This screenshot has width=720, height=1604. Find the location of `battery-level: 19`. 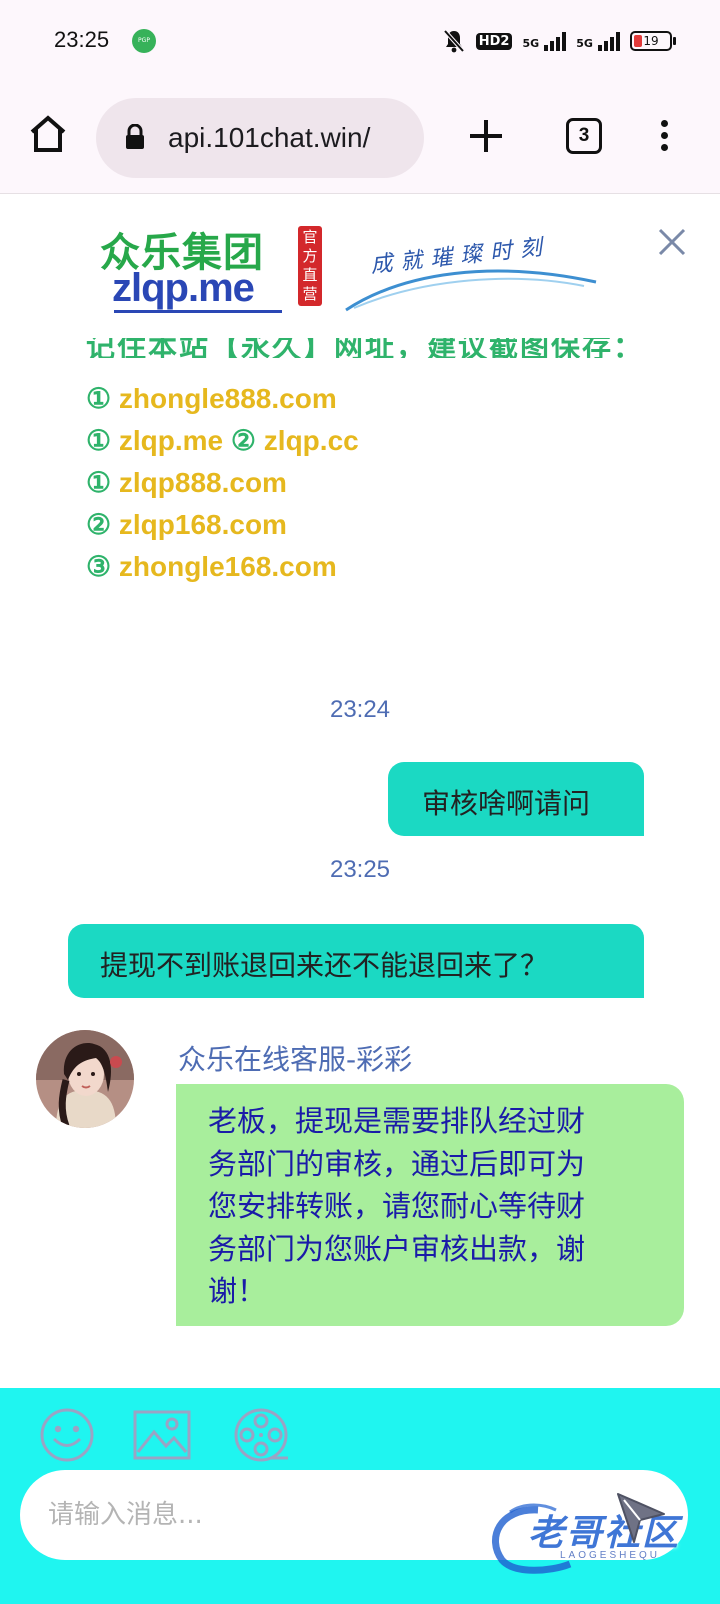

battery-level: 19 is located at coordinates (651, 41).